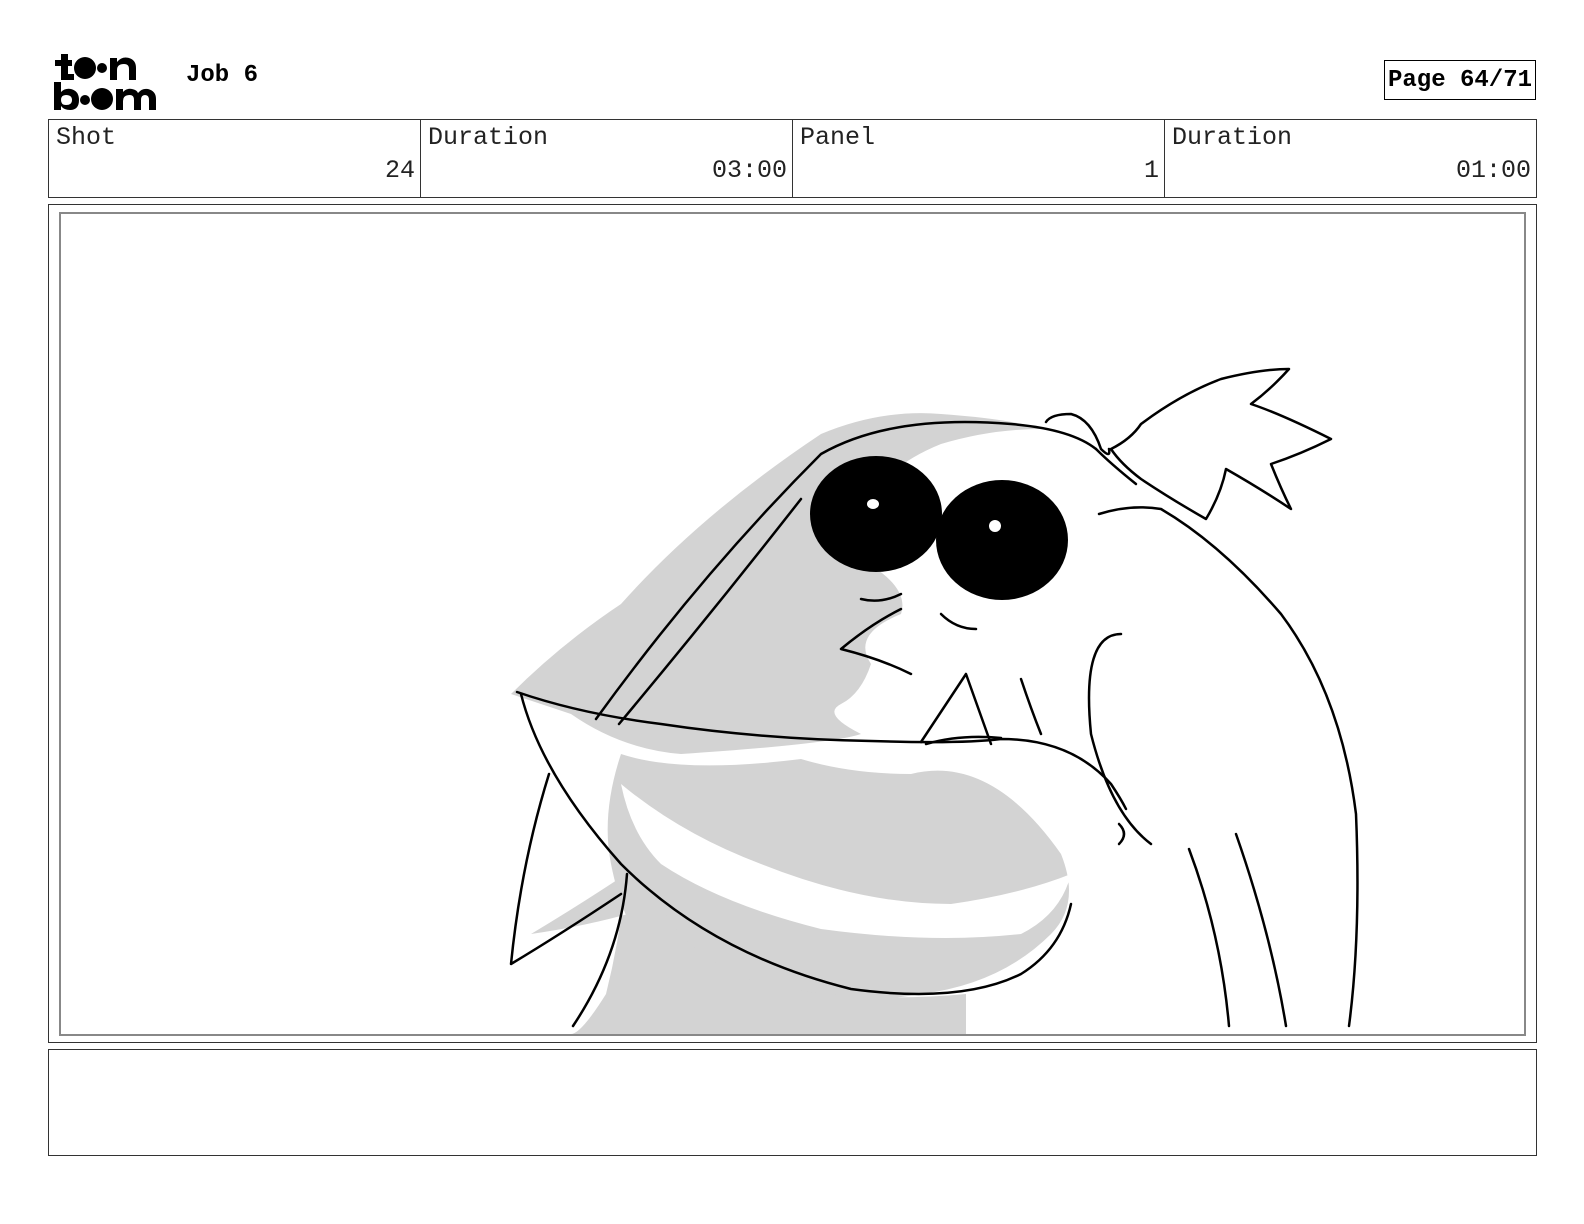 The image size is (1584, 1224). I want to click on toon-boom-logo, so click(105, 82).